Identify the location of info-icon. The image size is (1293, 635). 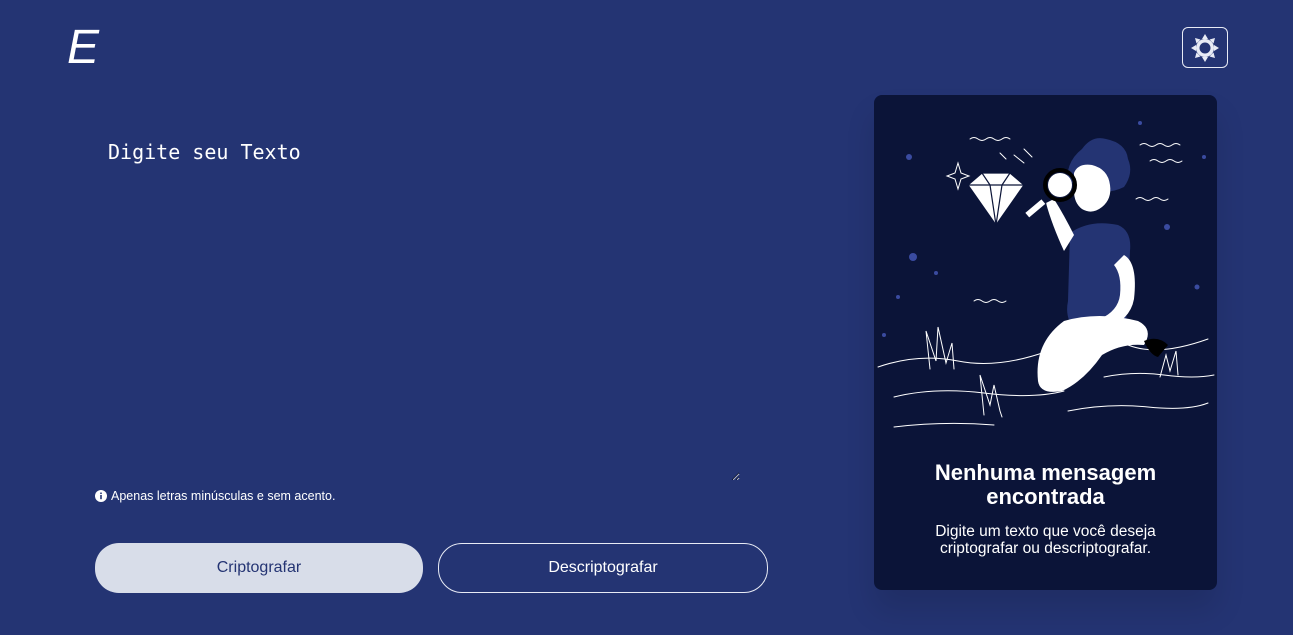
(101, 496).